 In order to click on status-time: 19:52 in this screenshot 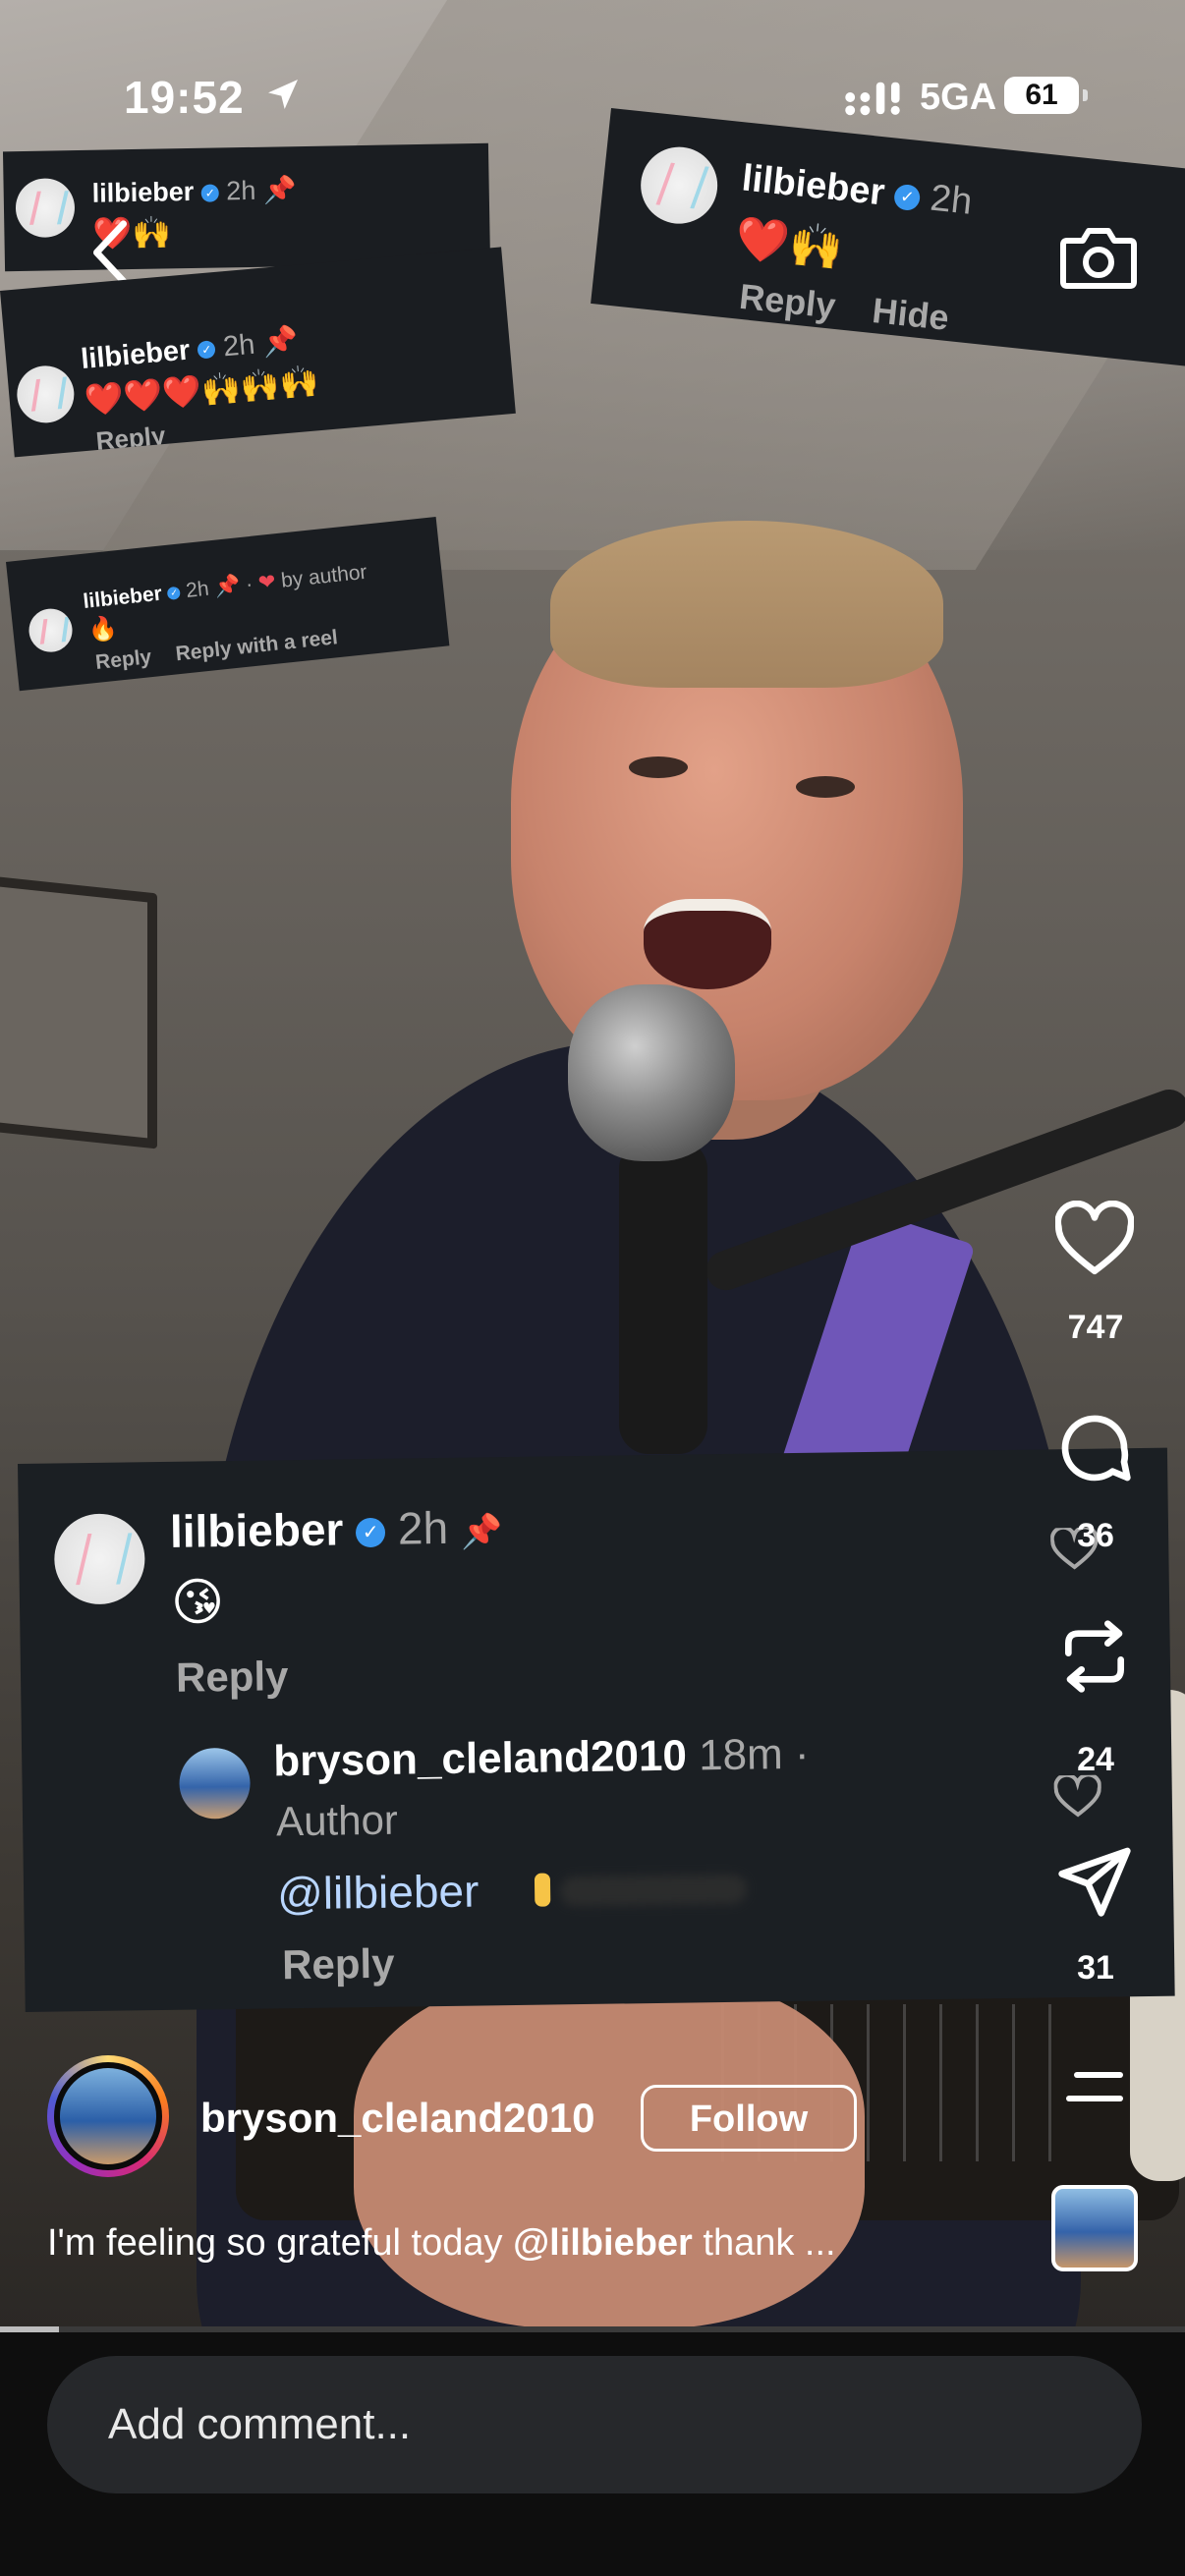, I will do `click(184, 97)`.